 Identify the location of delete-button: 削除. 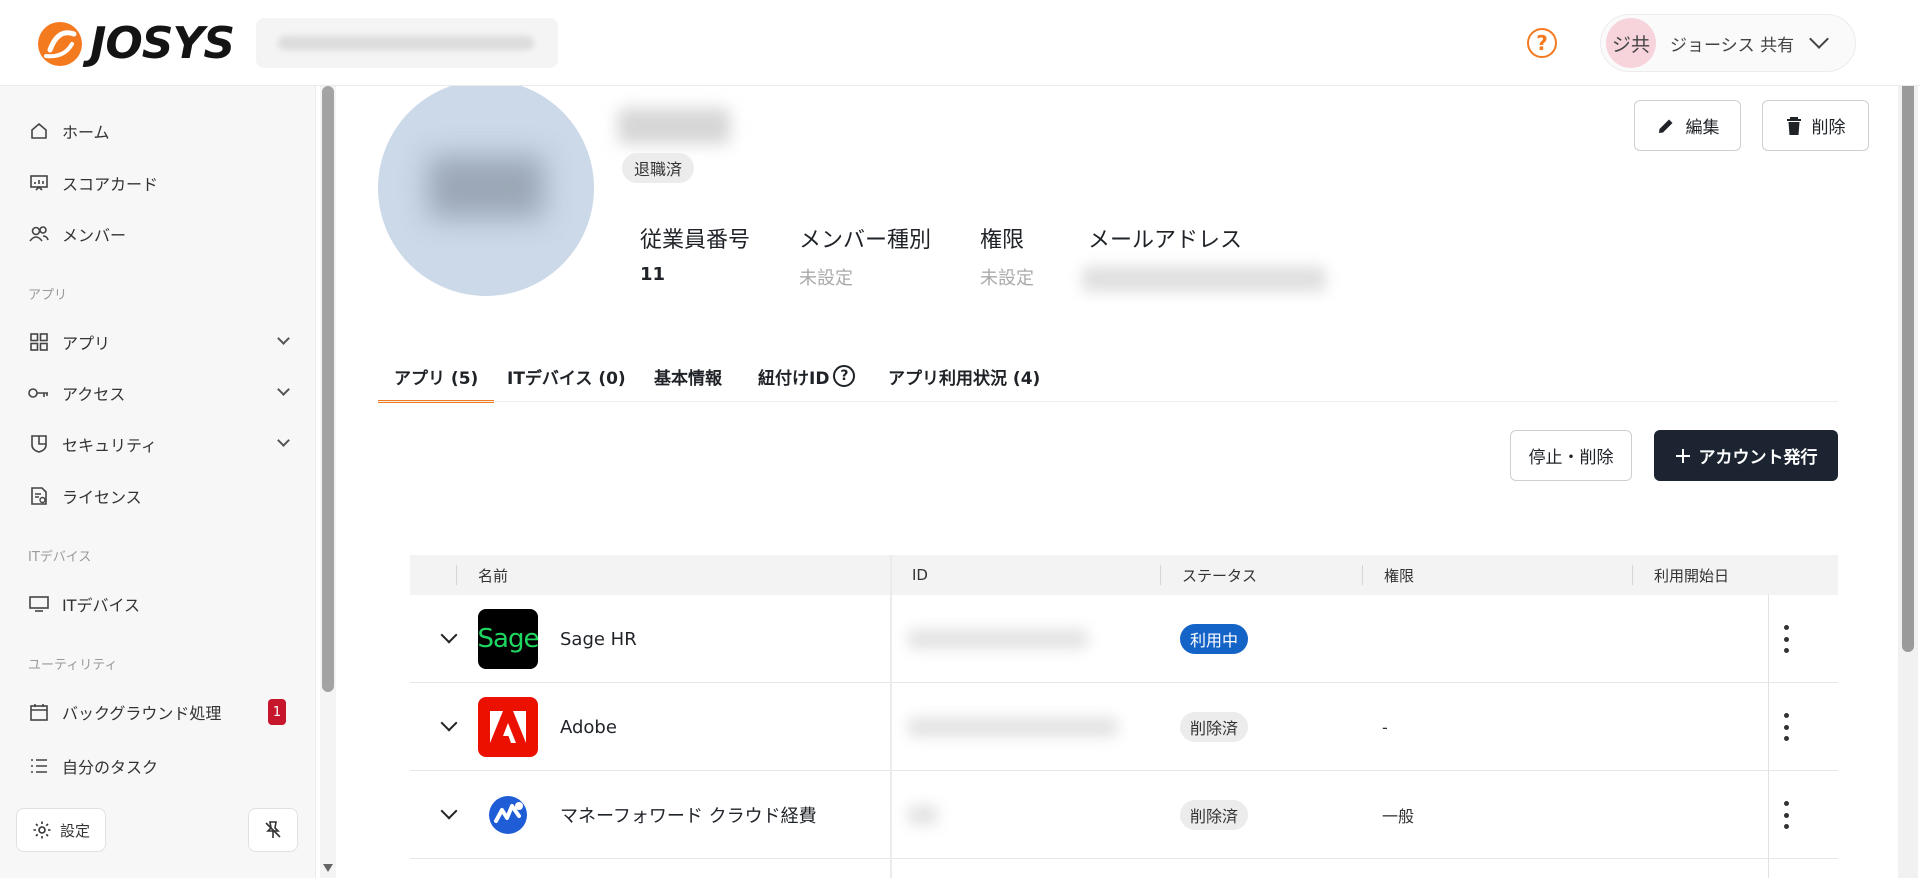
(1815, 125).